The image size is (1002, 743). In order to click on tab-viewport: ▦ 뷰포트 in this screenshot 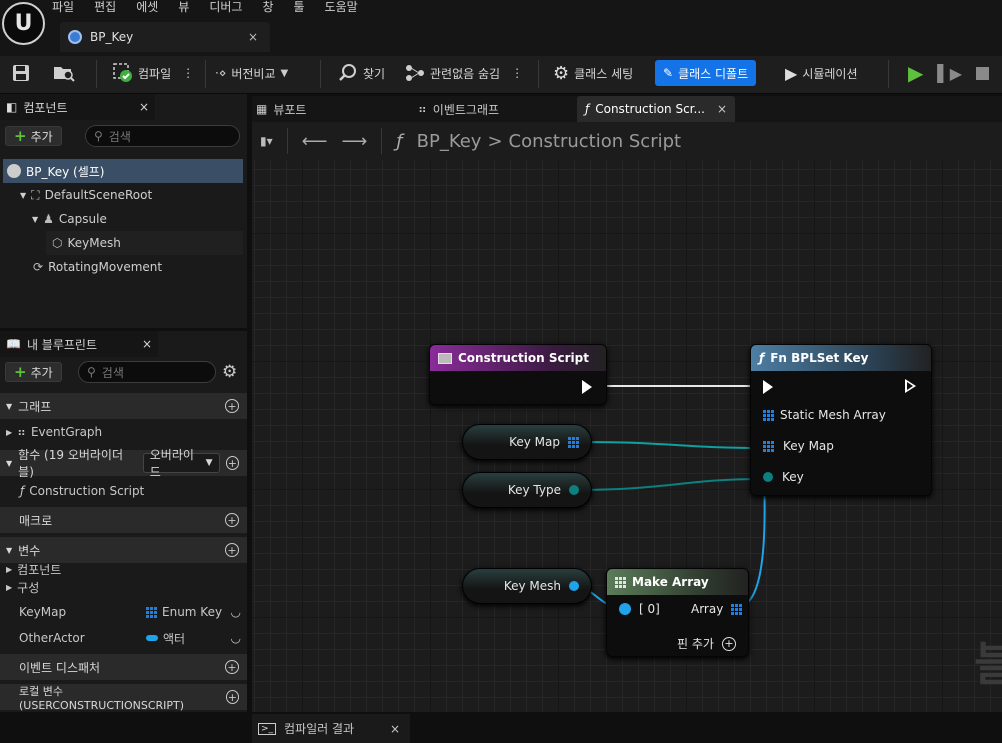, I will do `click(281, 109)`.